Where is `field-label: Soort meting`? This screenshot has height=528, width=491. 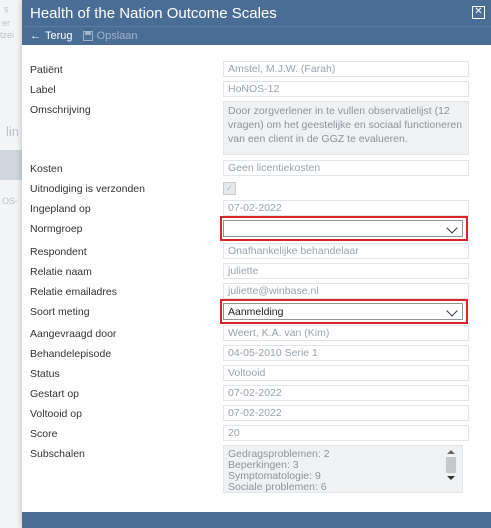 field-label: Soort meting is located at coordinates (60, 312).